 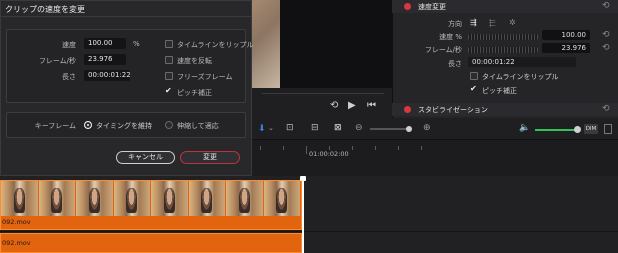 What do you see at coordinates (409, 129) in the screenshot?
I see `zoom-slider-knob` at bounding box center [409, 129].